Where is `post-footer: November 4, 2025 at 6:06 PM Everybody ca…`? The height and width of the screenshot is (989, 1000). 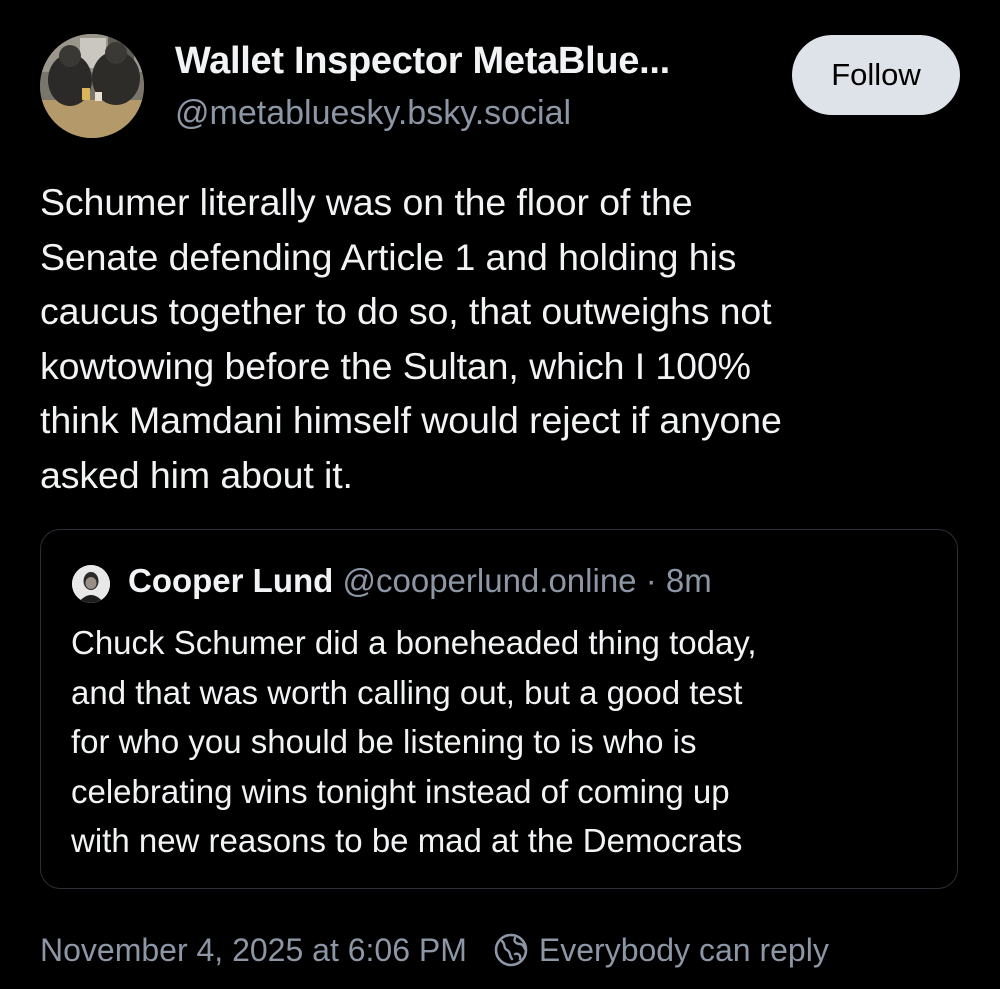
post-footer: November 4, 2025 at 6:06 PM Everybody ca… is located at coordinates (434, 950).